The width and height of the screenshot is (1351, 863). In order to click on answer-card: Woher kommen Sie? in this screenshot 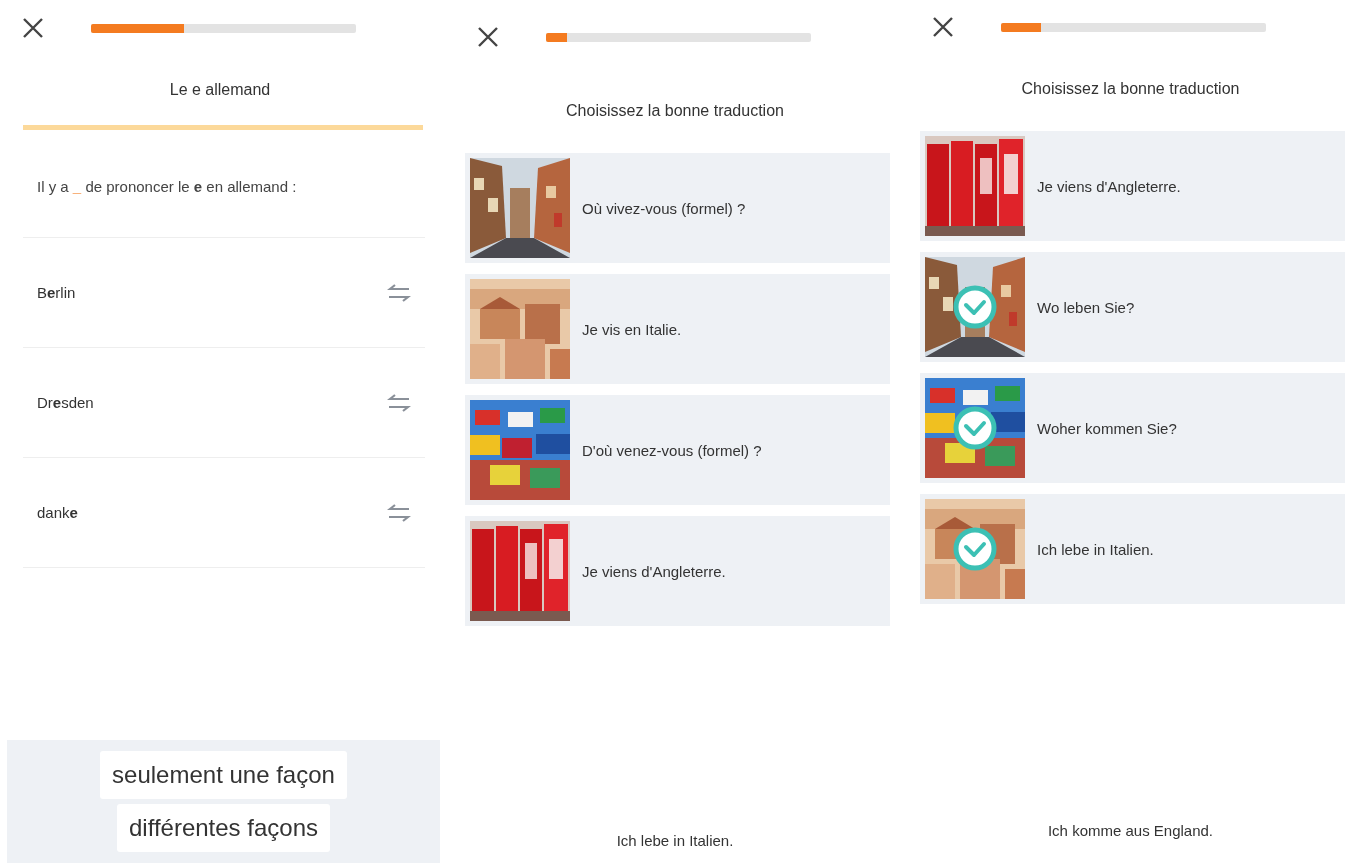, I will do `click(1132, 428)`.